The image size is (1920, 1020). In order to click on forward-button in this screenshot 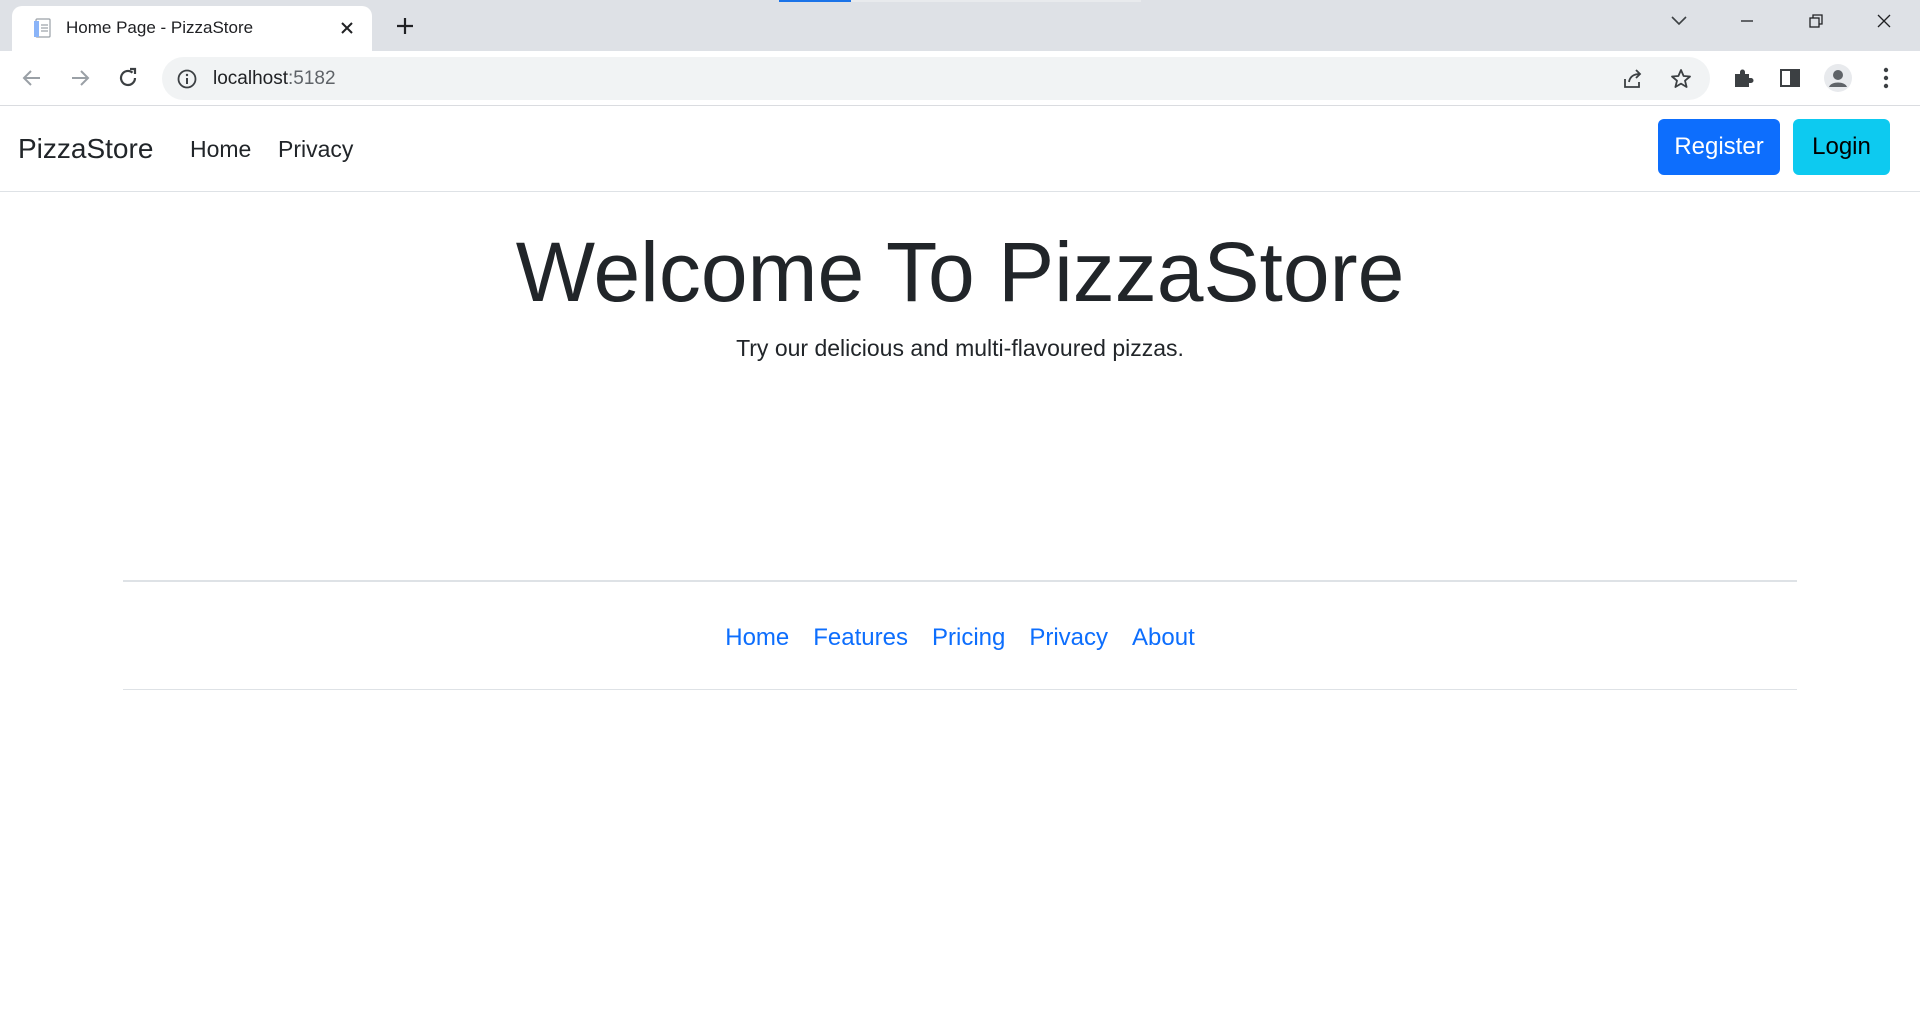, I will do `click(80, 78)`.